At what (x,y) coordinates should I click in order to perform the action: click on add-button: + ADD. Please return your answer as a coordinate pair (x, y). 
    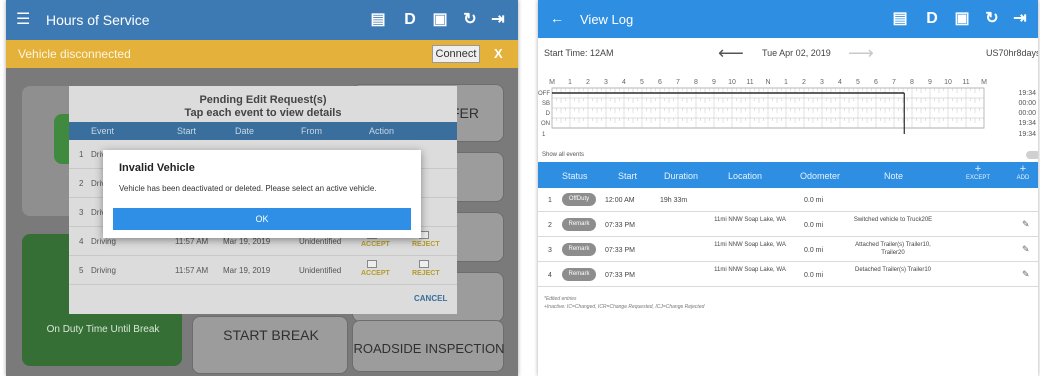
    Looking at the image, I should click on (1023, 173).